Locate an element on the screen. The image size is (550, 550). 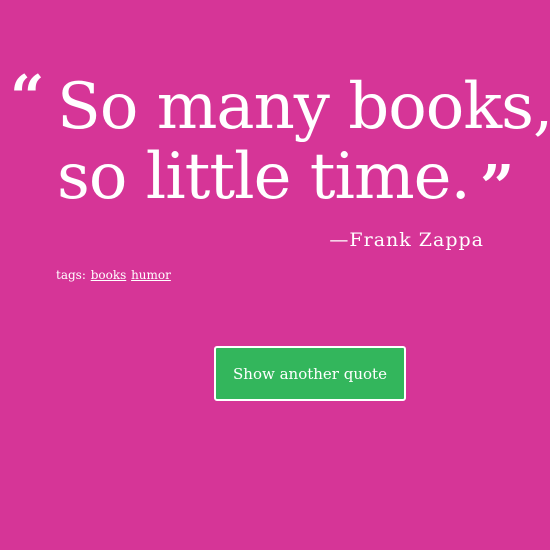
close-quote-mark: ” is located at coordinates (497, 188).